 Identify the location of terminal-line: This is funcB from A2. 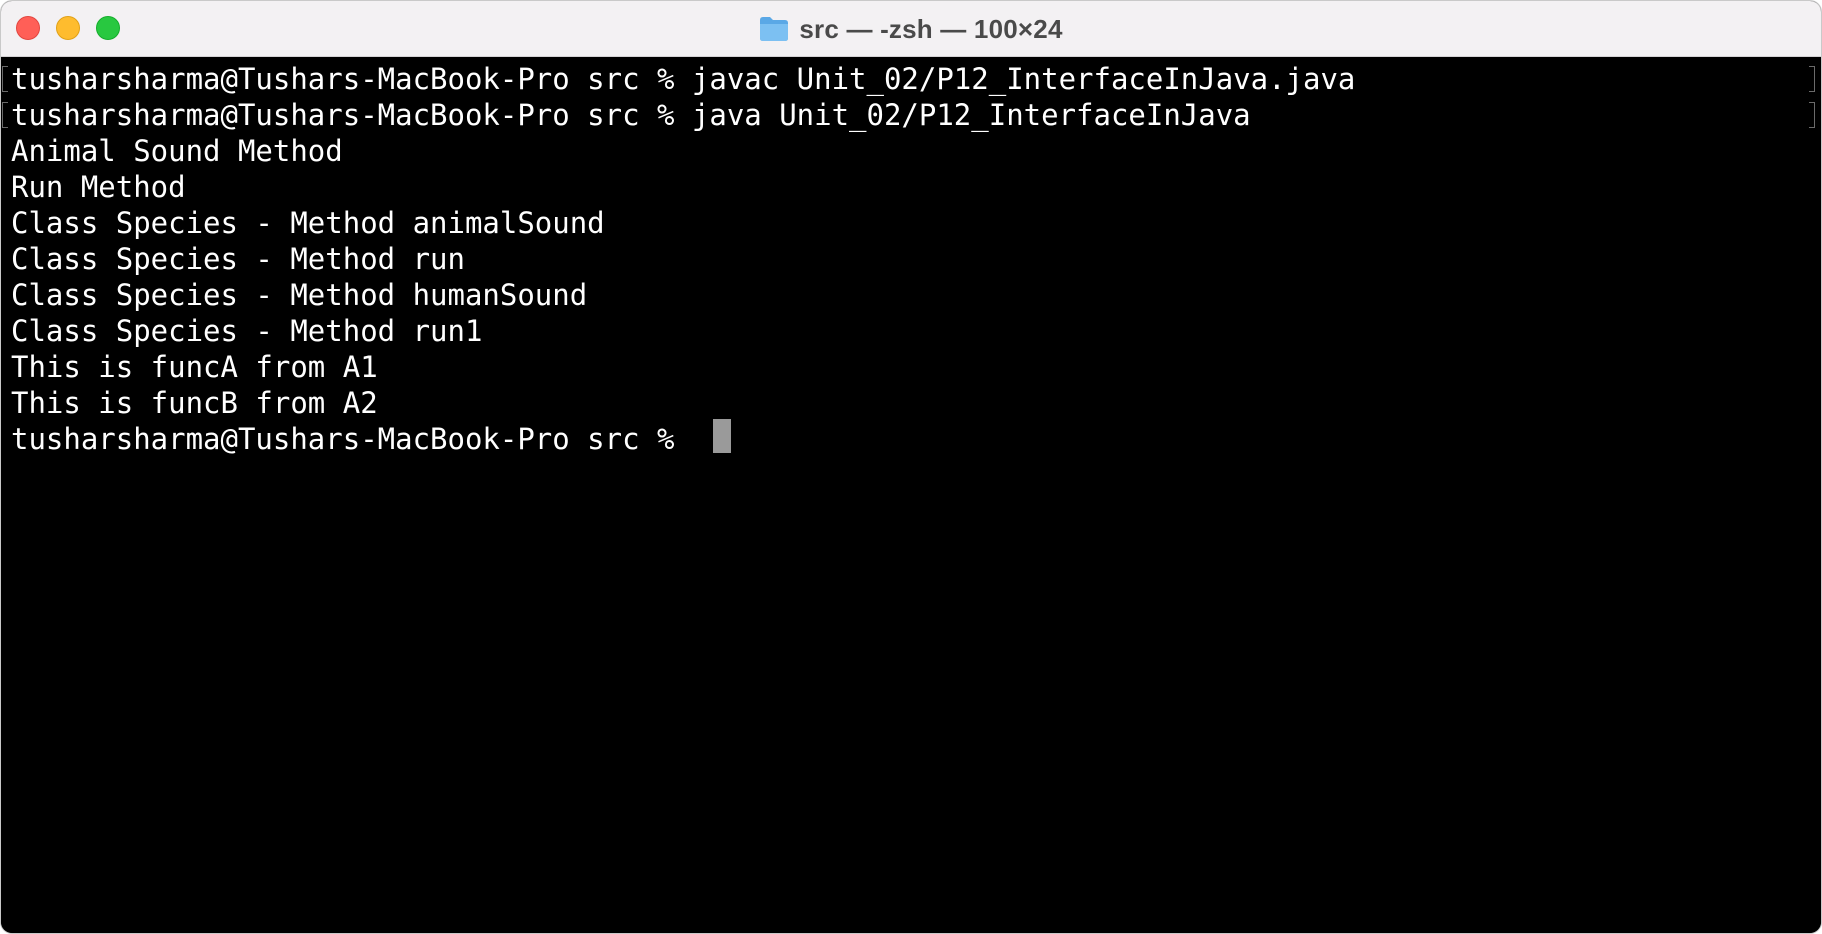
(194, 403).